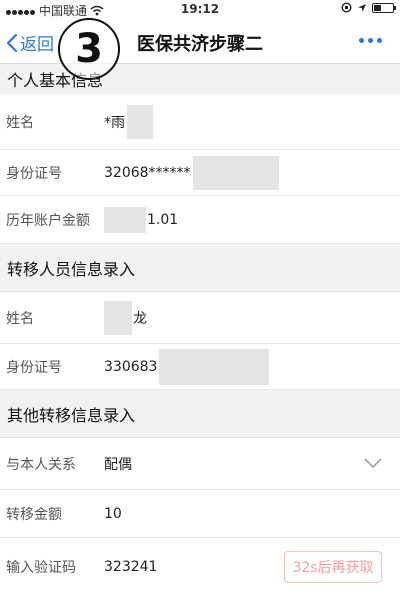 The width and height of the screenshot is (400, 596). What do you see at coordinates (147, 172) in the screenshot?
I see `field-value: 32068******` at bounding box center [147, 172].